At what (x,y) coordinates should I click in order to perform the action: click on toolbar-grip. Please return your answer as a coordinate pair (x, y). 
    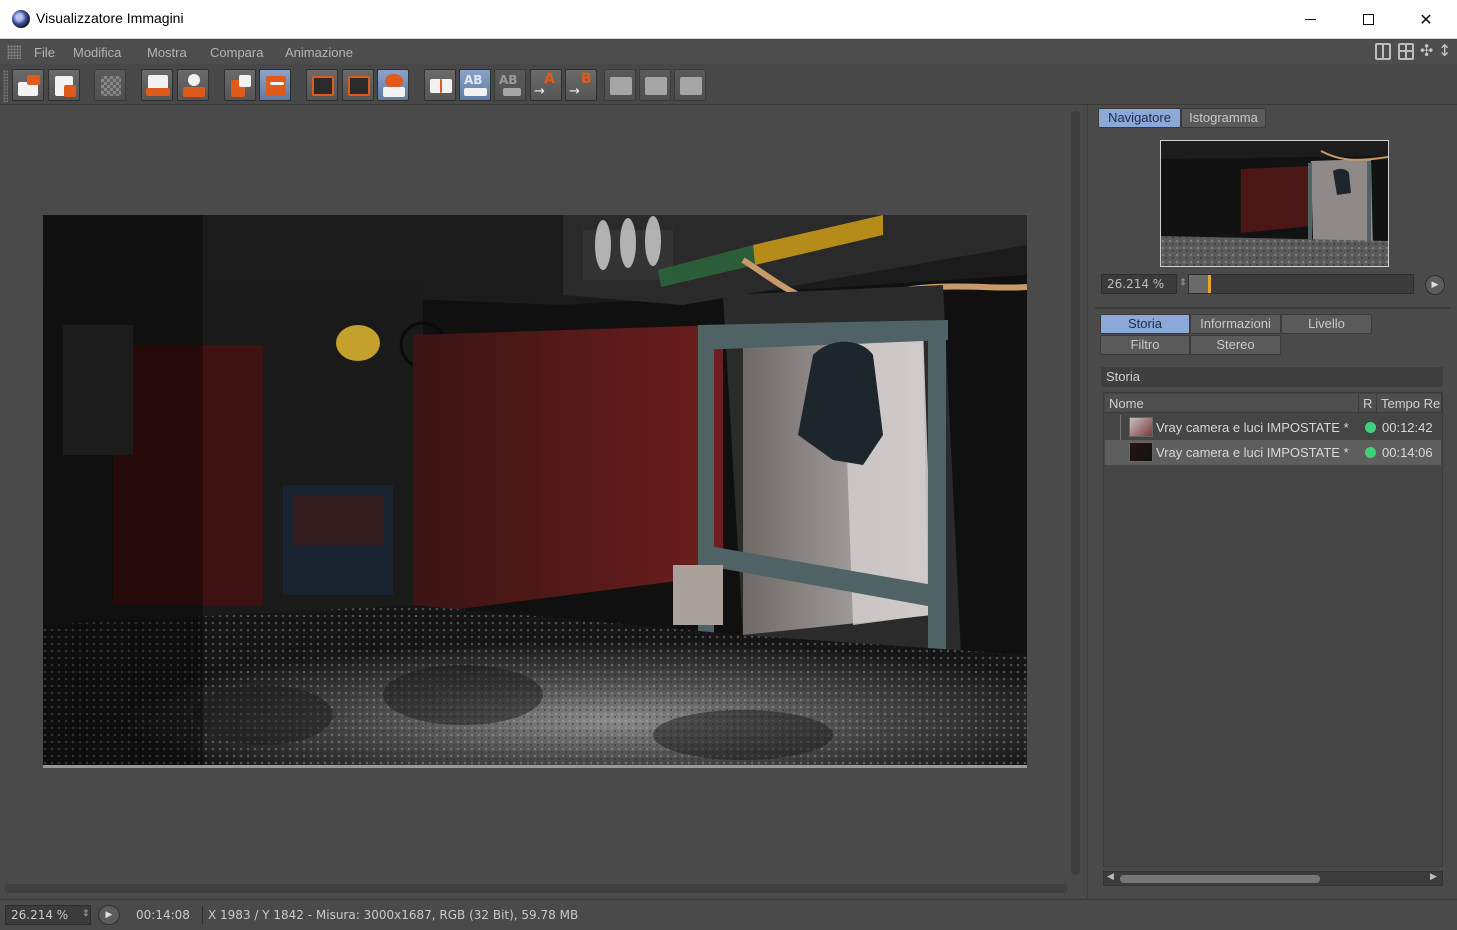
    Looking at the image, I should click on (5, 86).